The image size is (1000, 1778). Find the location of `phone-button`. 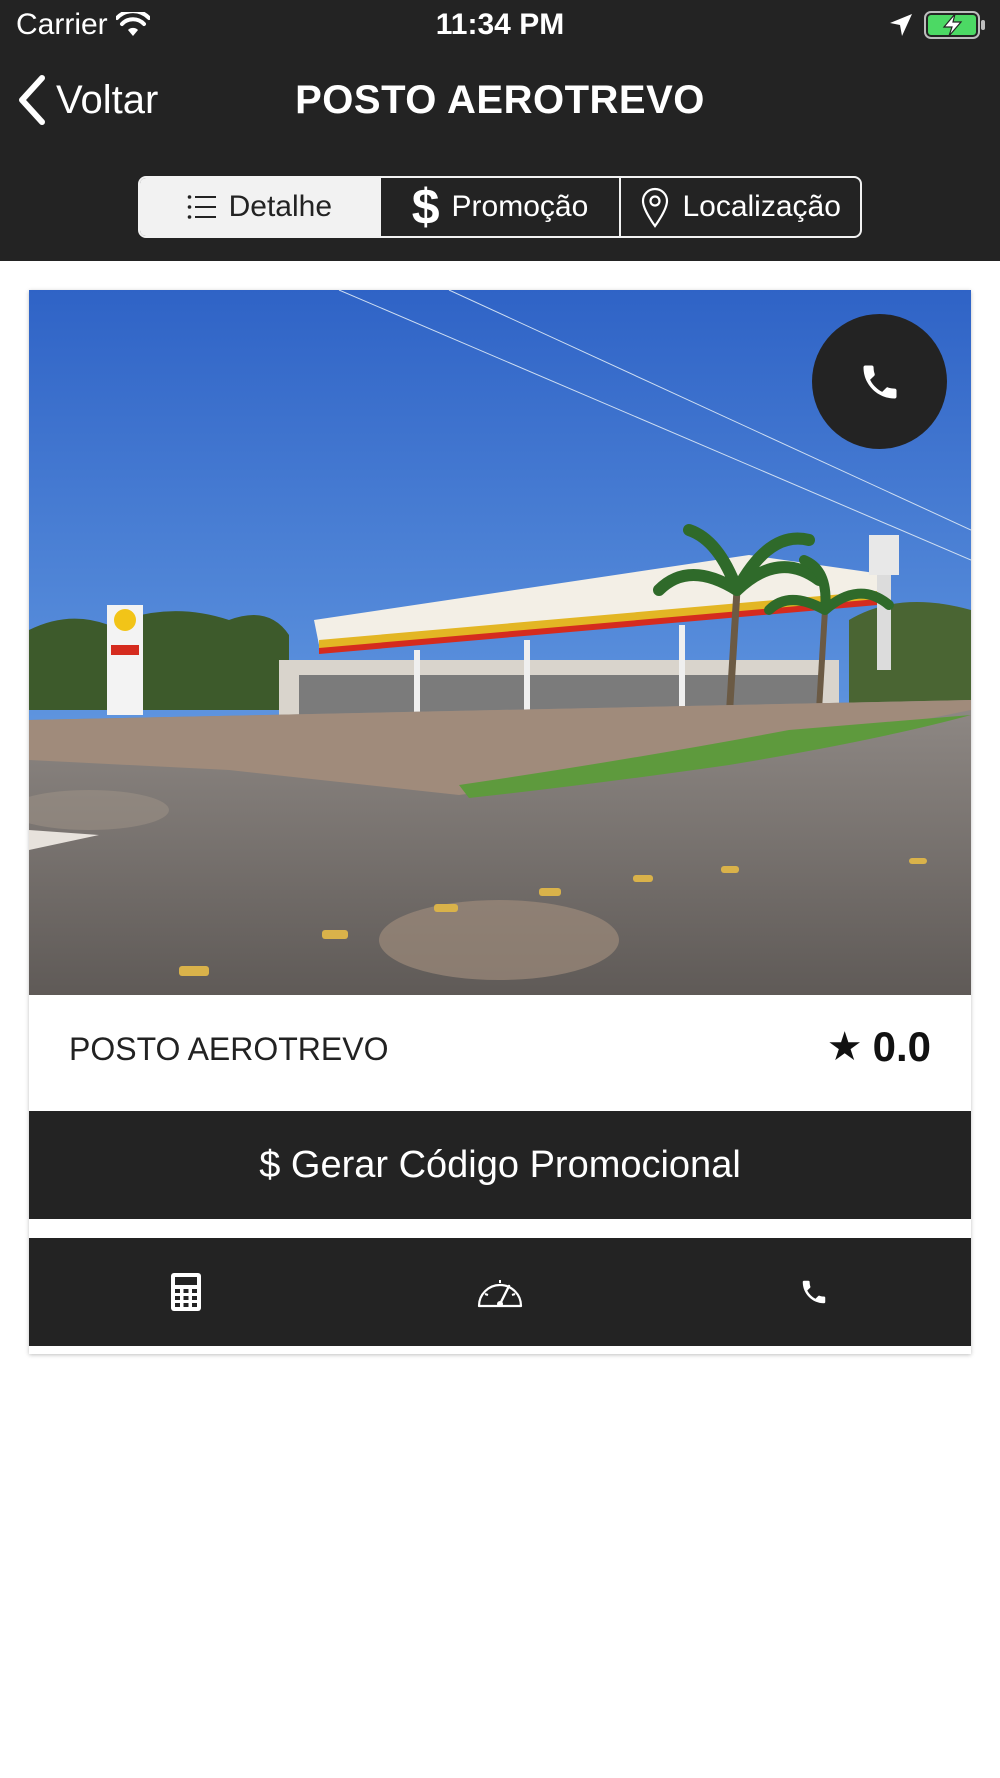

phone-button is located at coordinates (814, 1292).